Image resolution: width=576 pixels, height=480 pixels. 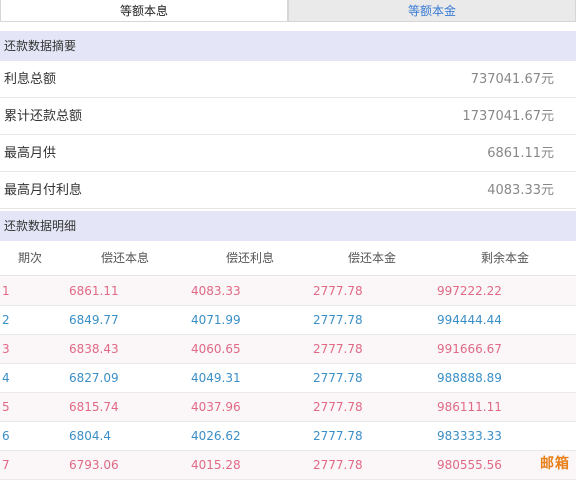 I want to click on cell-remaining: 997222.22, so click(x=469, y=291).